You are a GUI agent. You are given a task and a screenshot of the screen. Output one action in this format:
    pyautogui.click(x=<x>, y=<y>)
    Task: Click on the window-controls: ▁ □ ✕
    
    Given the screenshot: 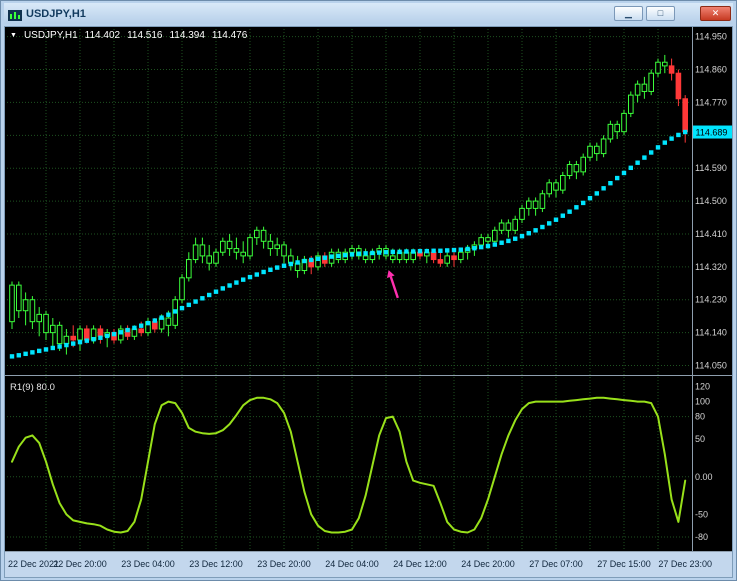 What is the action you would take?
    pyautogui.click(x=672, y=13)
    